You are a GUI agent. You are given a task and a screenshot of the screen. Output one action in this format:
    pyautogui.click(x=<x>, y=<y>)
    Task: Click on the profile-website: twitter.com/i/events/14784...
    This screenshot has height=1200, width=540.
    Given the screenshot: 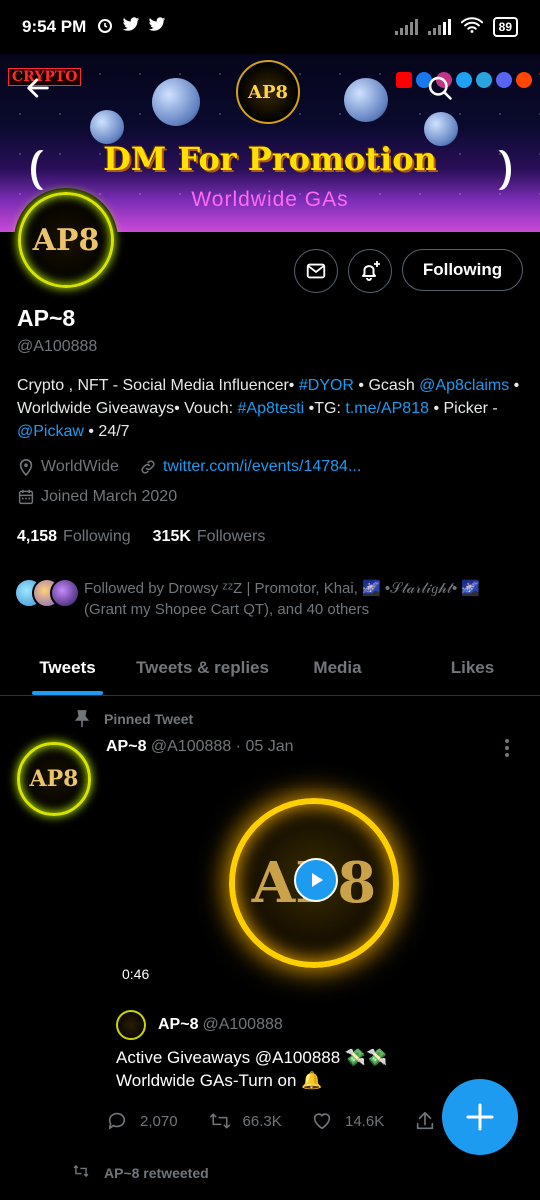 What is the action you would take?
    pyautogui.click(x=262, y=467)
    